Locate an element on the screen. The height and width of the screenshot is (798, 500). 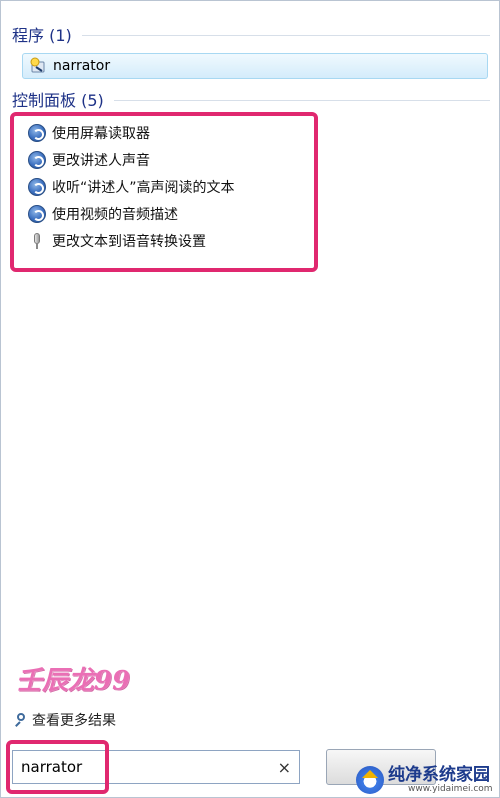
control-panel-item-label: 更改讲述人声音 is located at coordinates (101, 160).